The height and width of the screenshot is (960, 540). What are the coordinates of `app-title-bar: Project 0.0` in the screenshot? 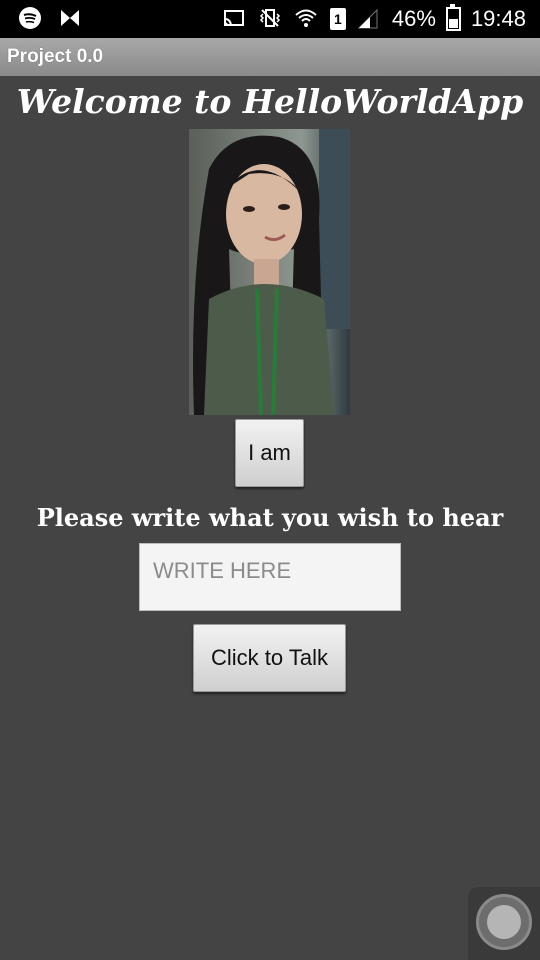 It's located at (270, 57).